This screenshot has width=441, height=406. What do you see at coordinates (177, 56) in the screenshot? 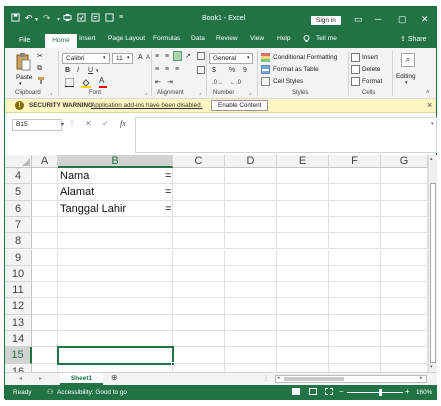
I see `align-bottom-icon` at bounding box center [177, 56].